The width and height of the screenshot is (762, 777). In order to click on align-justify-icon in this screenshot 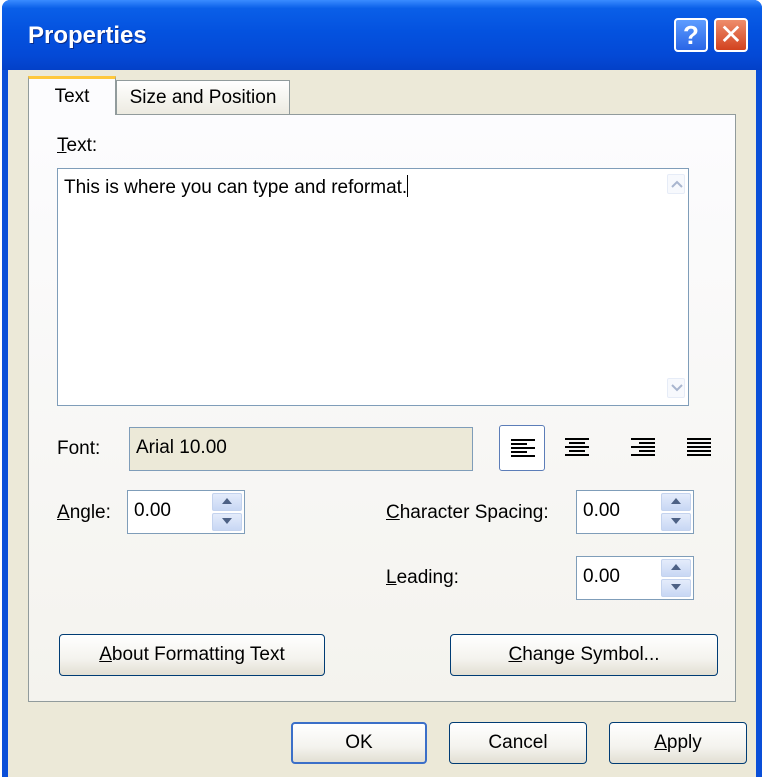, I will do `click(699, 447)`.